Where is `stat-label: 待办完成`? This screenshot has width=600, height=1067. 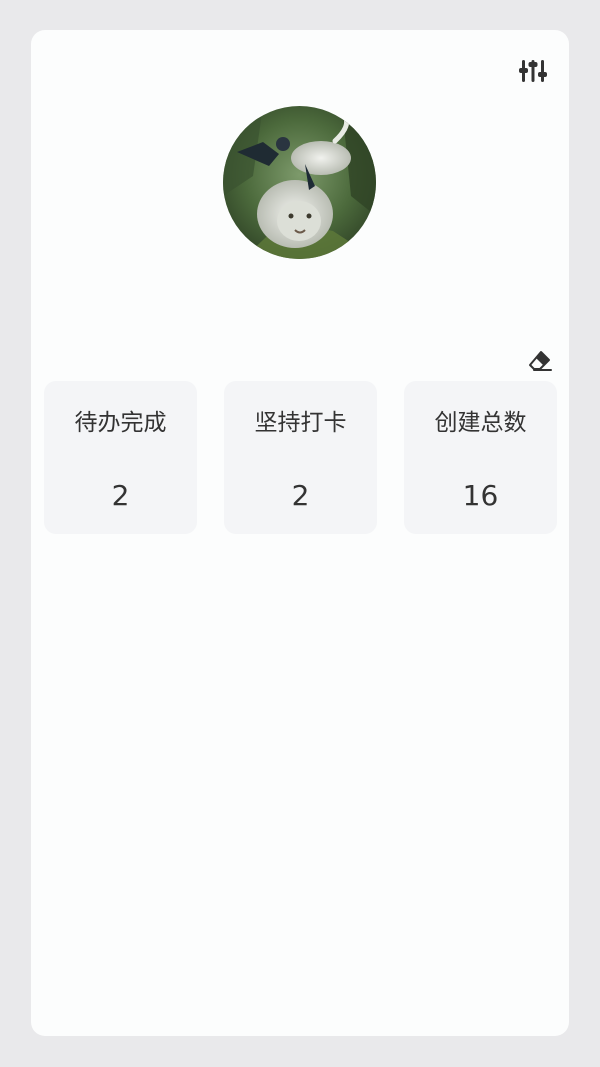 stat-label: 待办完成 is located at coordinates (120, 423).